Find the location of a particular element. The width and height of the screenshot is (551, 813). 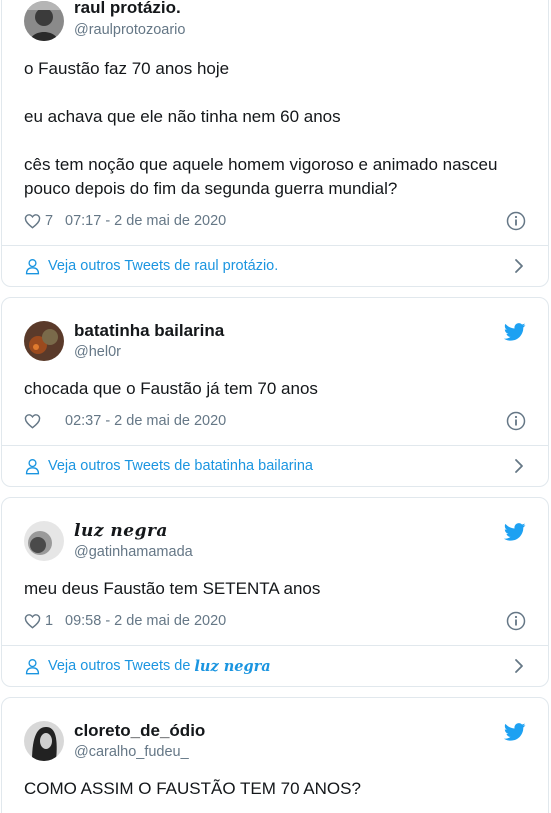

user-handle: @gatinhamamada is located at coordinates (133, 552).